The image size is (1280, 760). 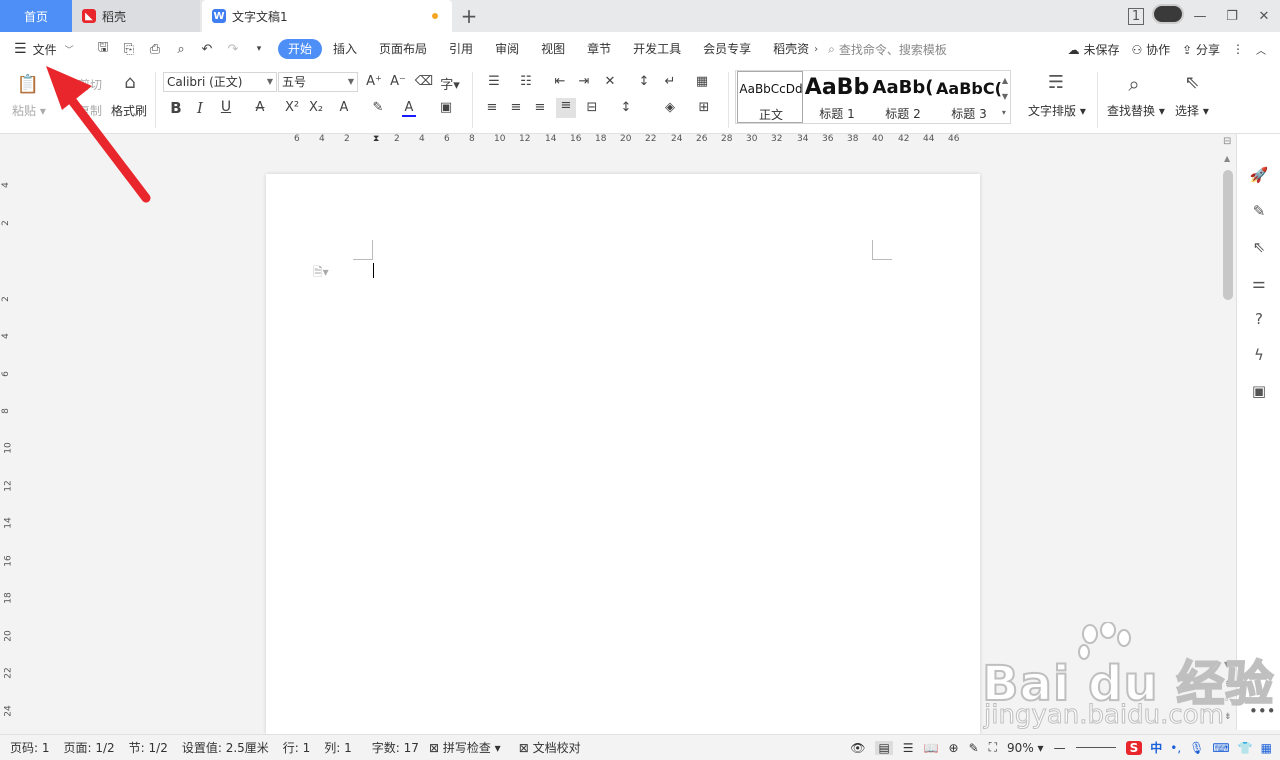 I want to click on collapse-ribbon-icon: ︿, so click(x=1261, y=49).